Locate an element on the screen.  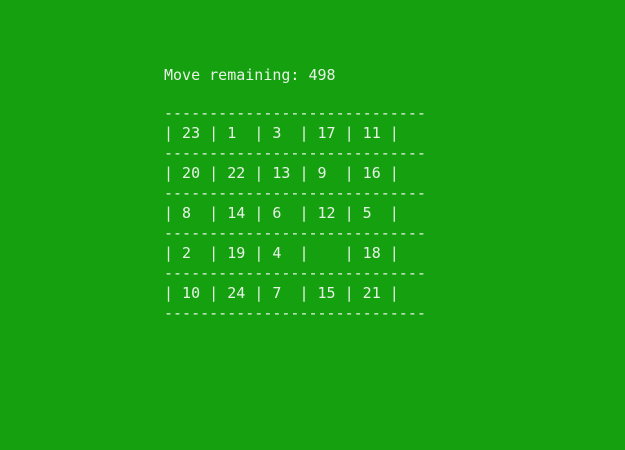
board-cell-empty is located at coordinates (327, 253).